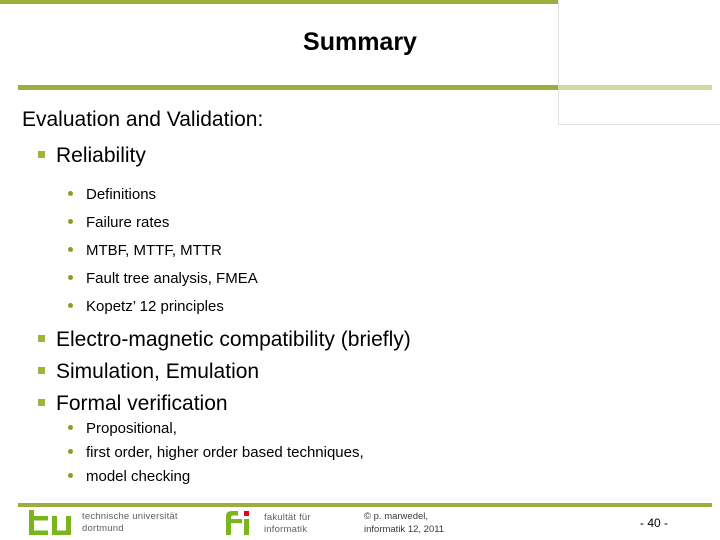  I want to click on bullet-level1-label: Simulation, Emulation, so click(158, 371).